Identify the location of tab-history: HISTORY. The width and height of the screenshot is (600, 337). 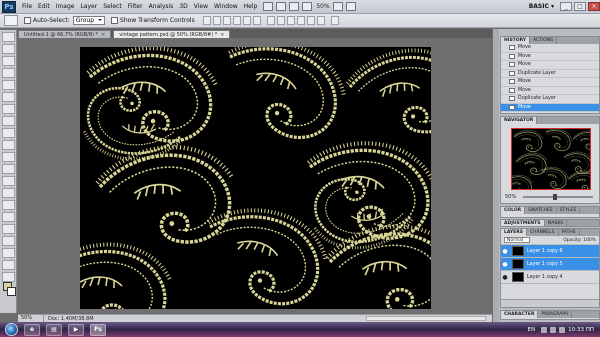
(516, 40).